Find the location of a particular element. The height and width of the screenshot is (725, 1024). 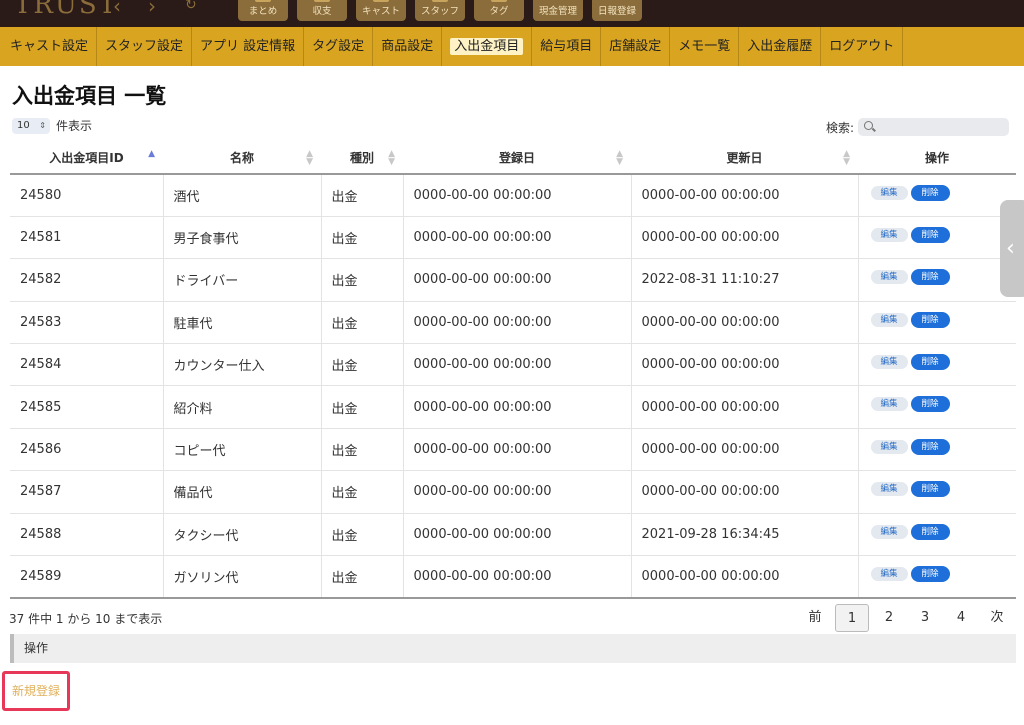

column-header-updated: 更新日 ▲ ▼ is located at coordinates (744, 158).